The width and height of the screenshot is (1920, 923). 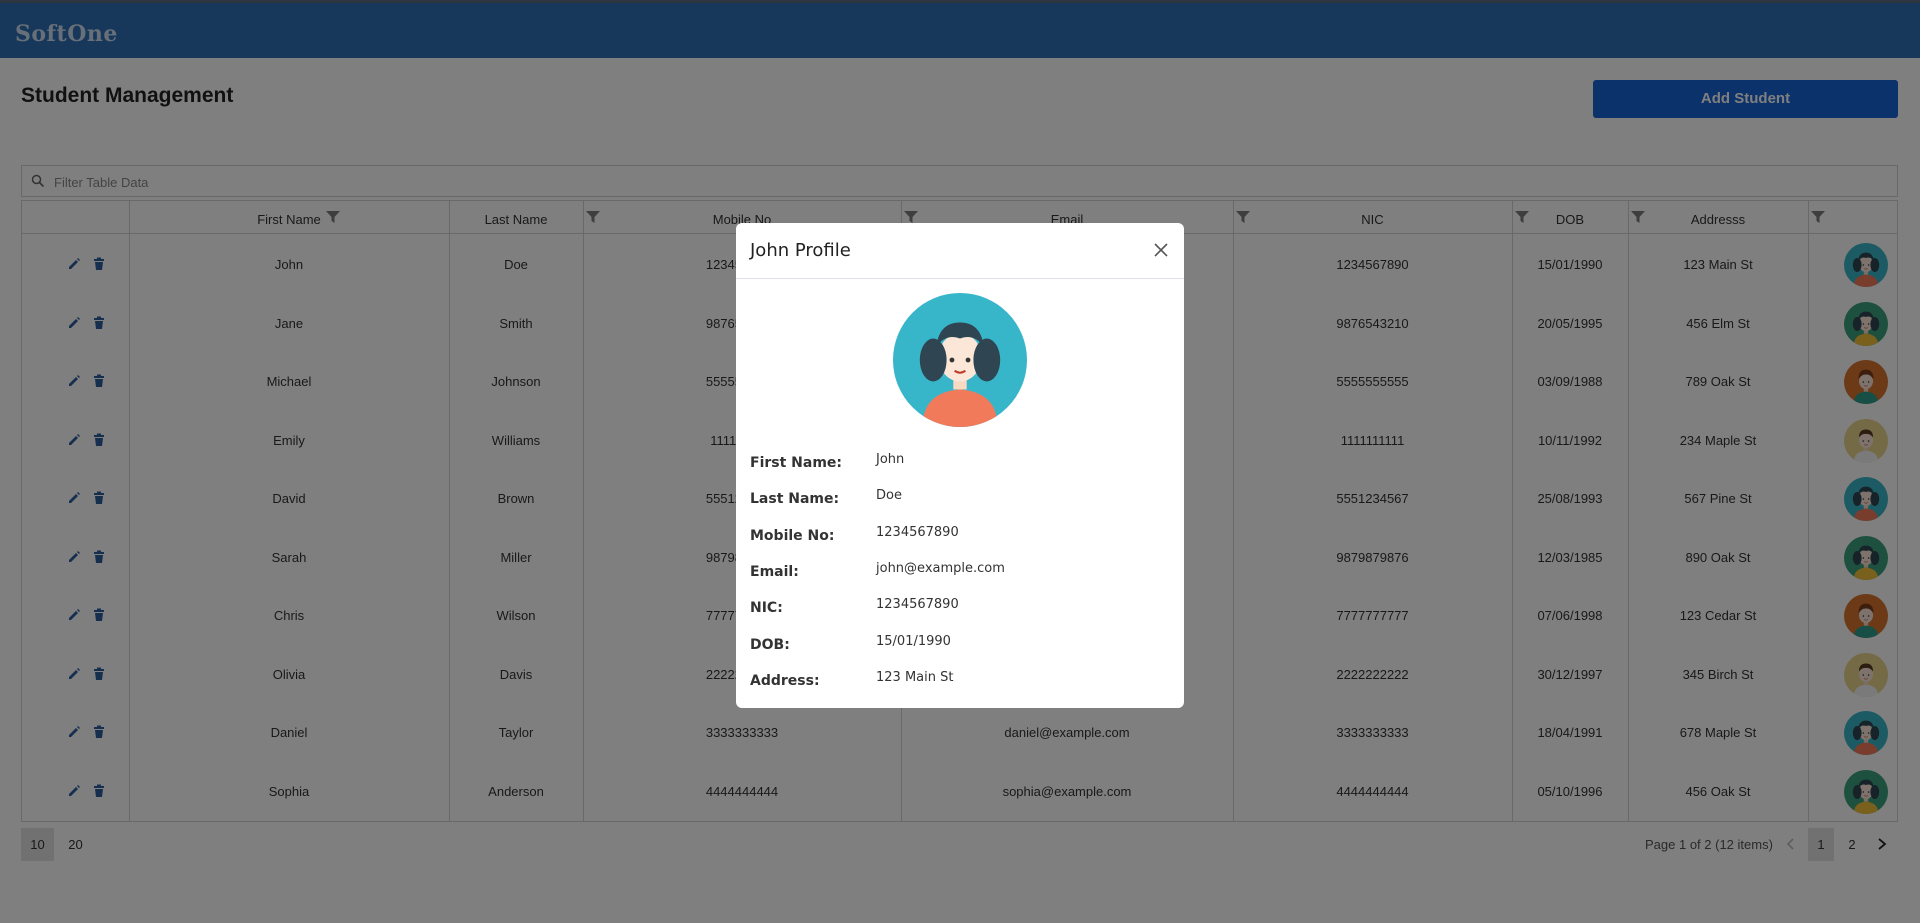 I want to click on profile-value: 123 Main St, so click(x=915, y=677).